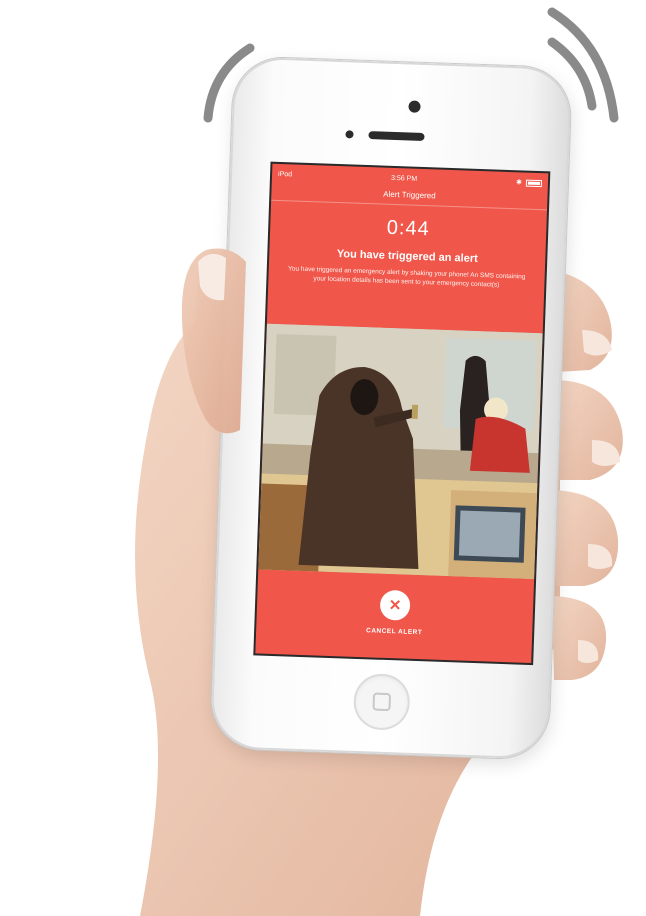  What do you see at coordinates (394, 631) in the screenshot?
I see `cancel-alert-label: CANCEL ALERT` at bounding box center [394, 631].